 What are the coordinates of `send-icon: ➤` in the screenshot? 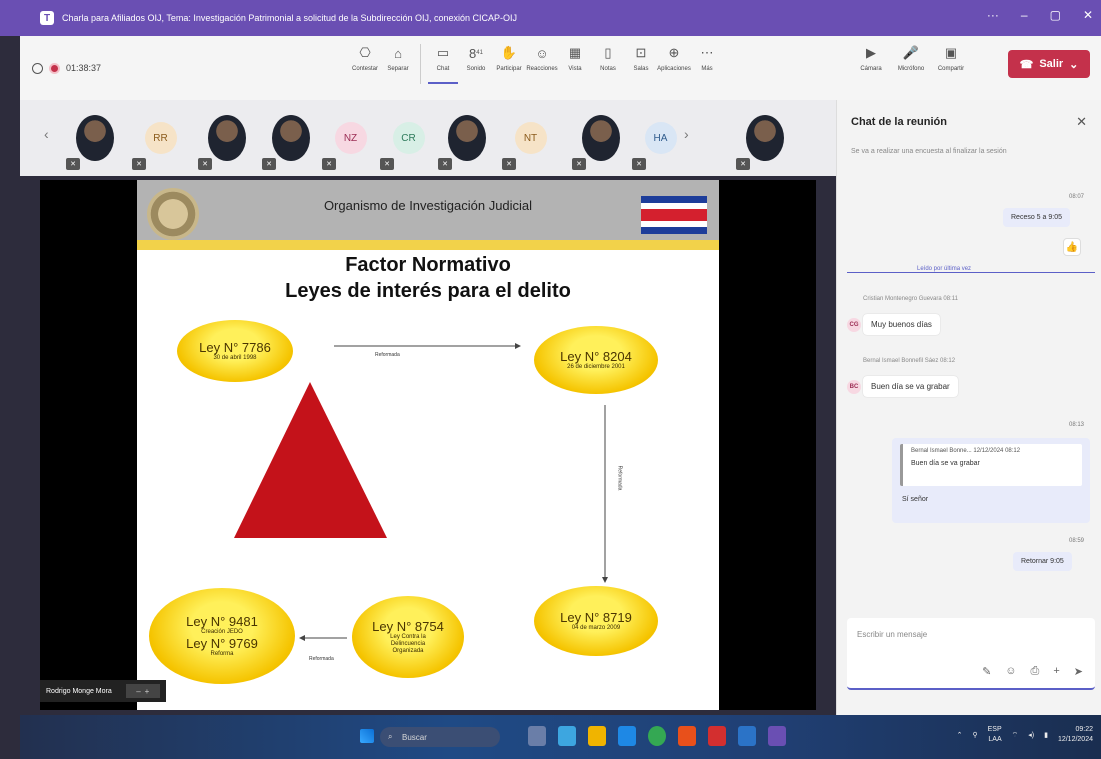 It's located at (1078, 671).